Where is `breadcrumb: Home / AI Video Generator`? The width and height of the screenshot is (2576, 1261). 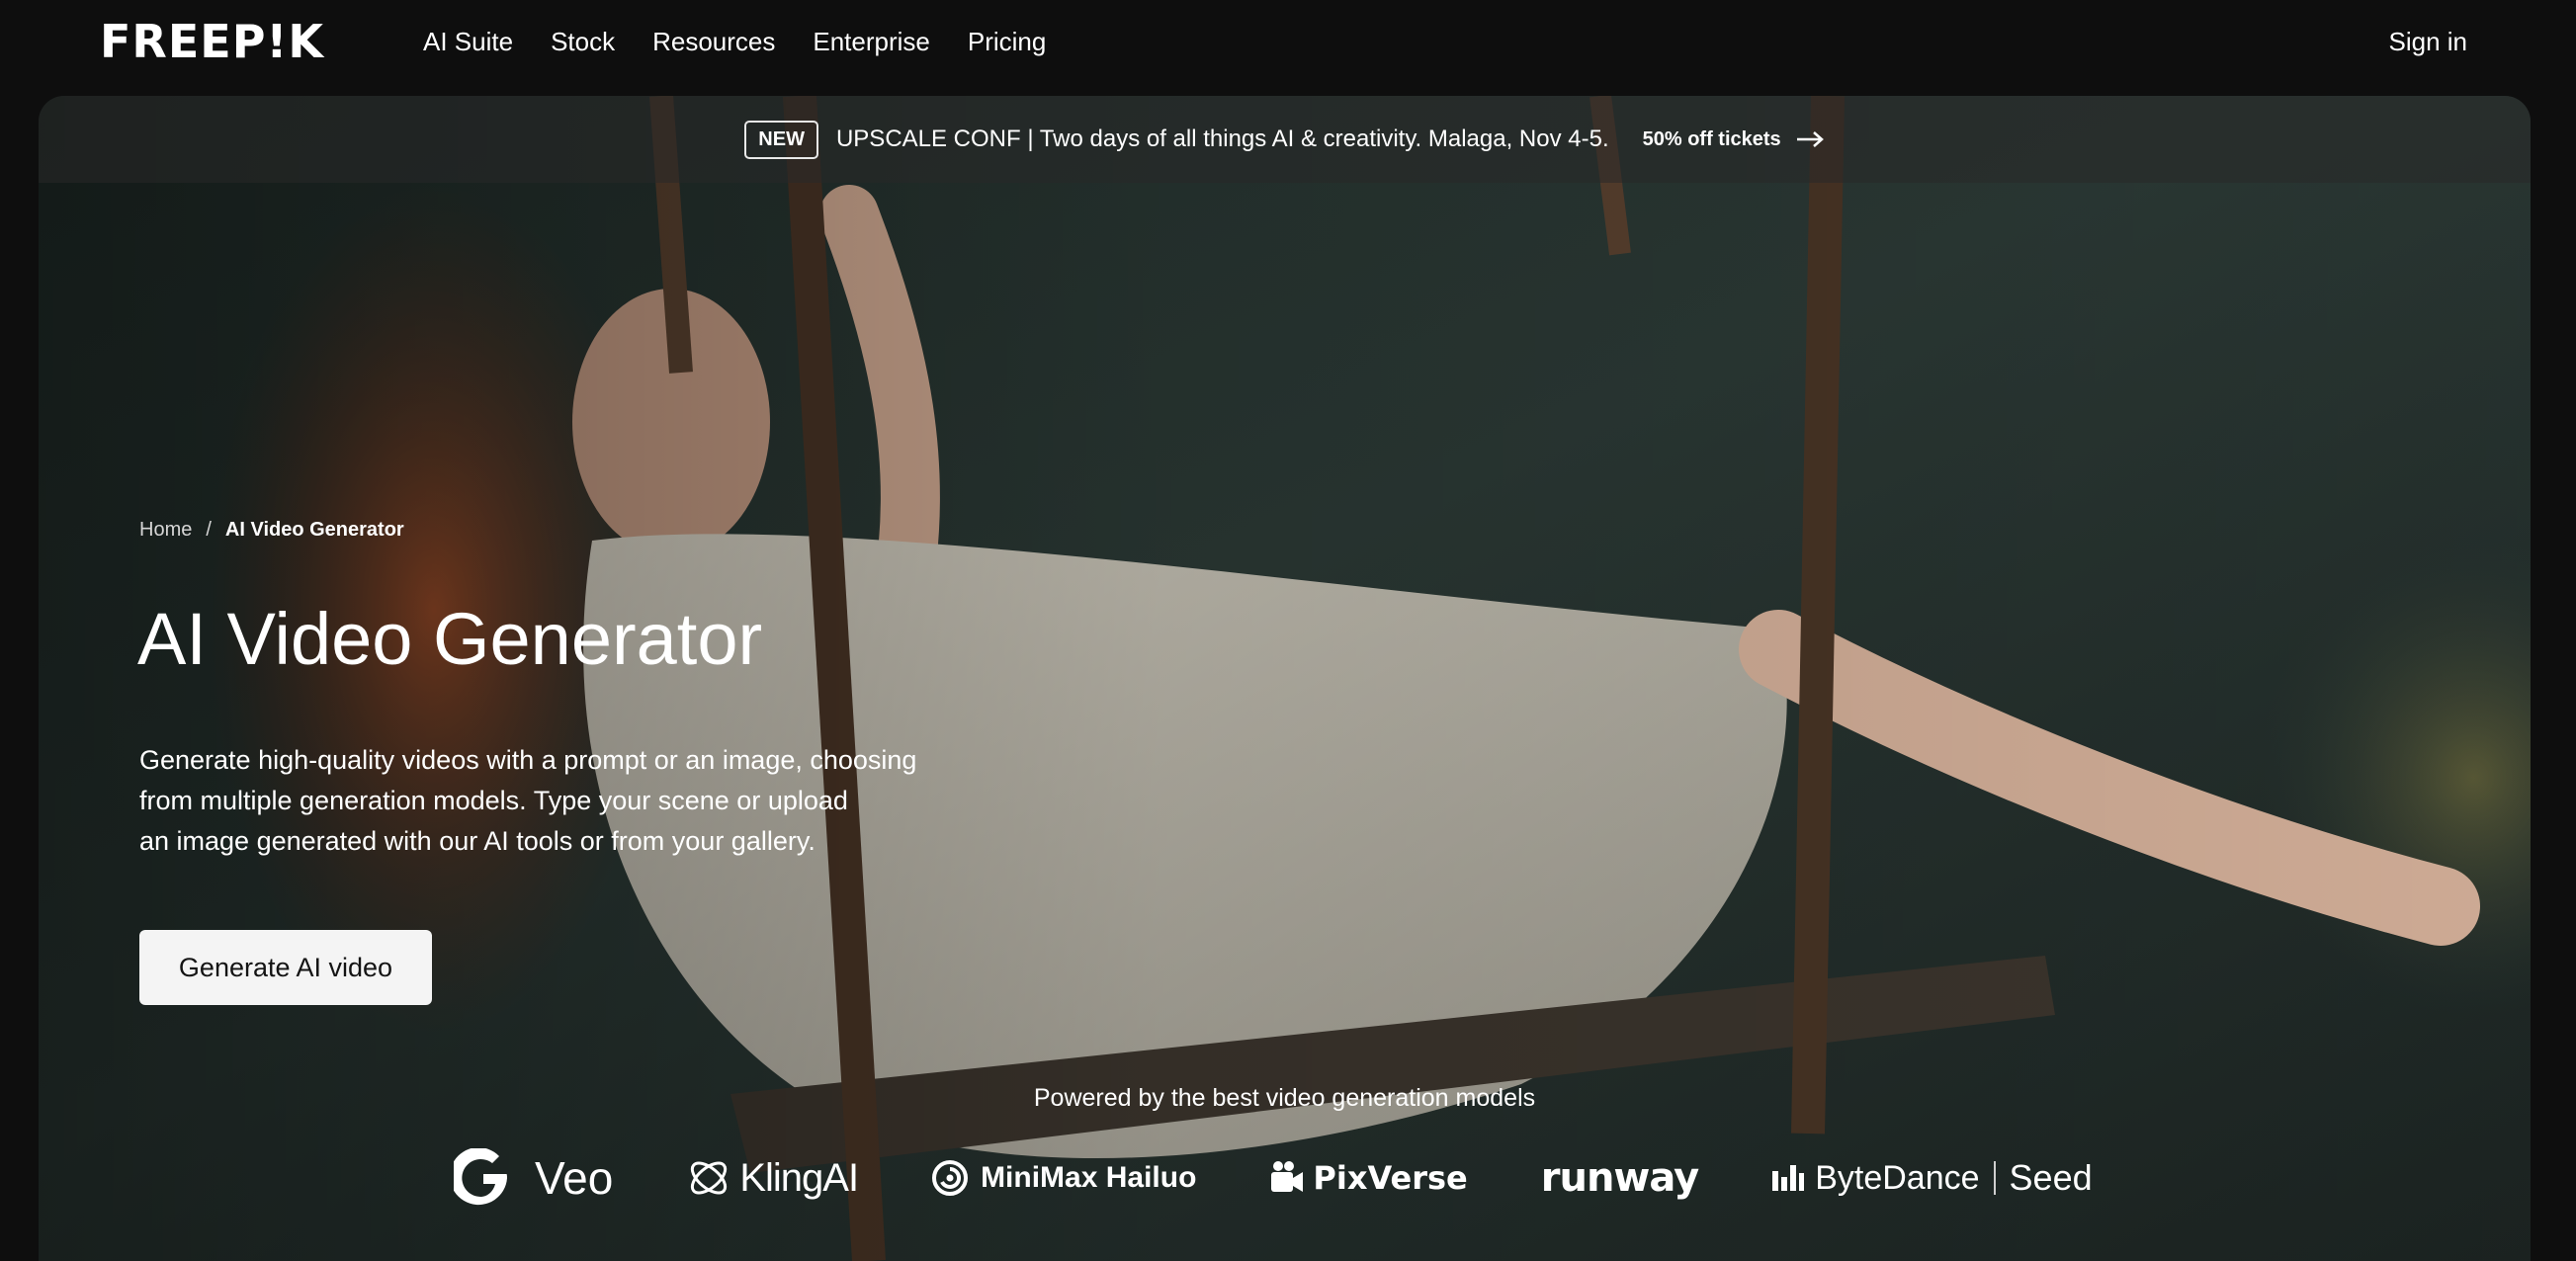
breadcrumb: Home / AI Video Generator is located at coordinates (271, 530).